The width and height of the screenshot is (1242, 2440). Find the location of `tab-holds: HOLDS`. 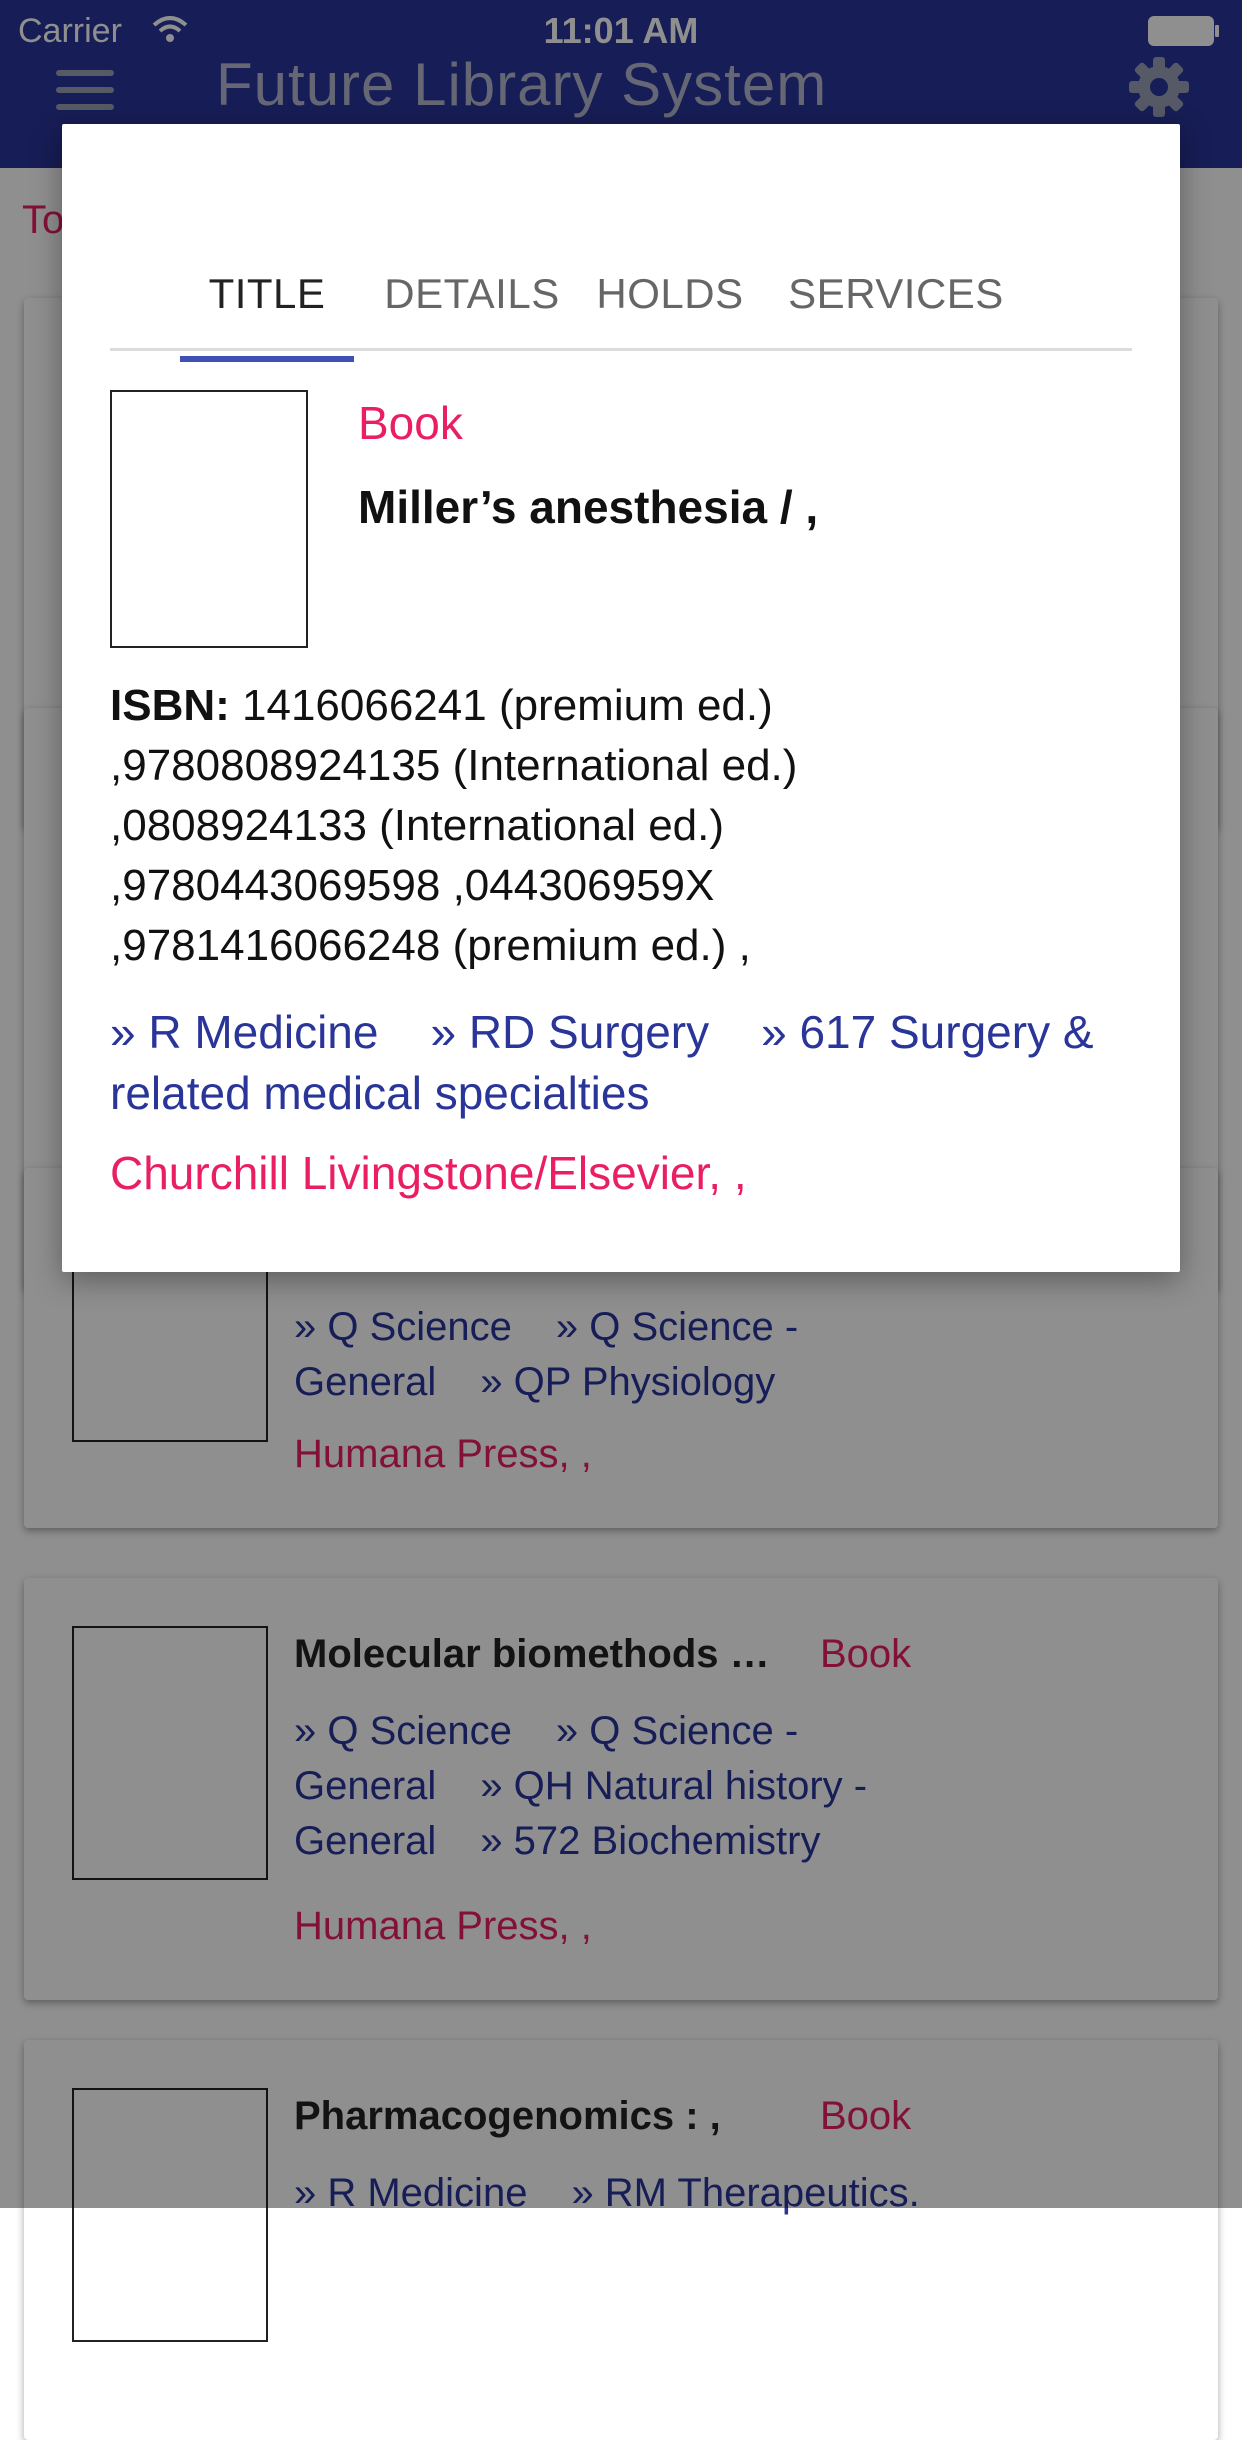

tab-holds: HOLDS is located at coordinates (670, 306).